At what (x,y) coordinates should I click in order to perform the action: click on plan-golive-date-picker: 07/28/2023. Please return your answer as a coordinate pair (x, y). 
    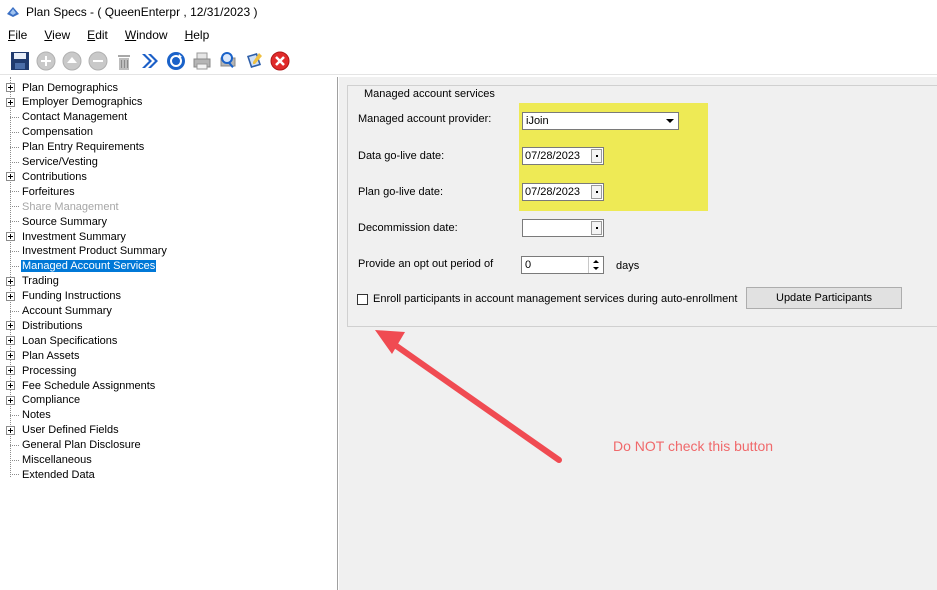
    Looking at the image, I should click on (563, 192).